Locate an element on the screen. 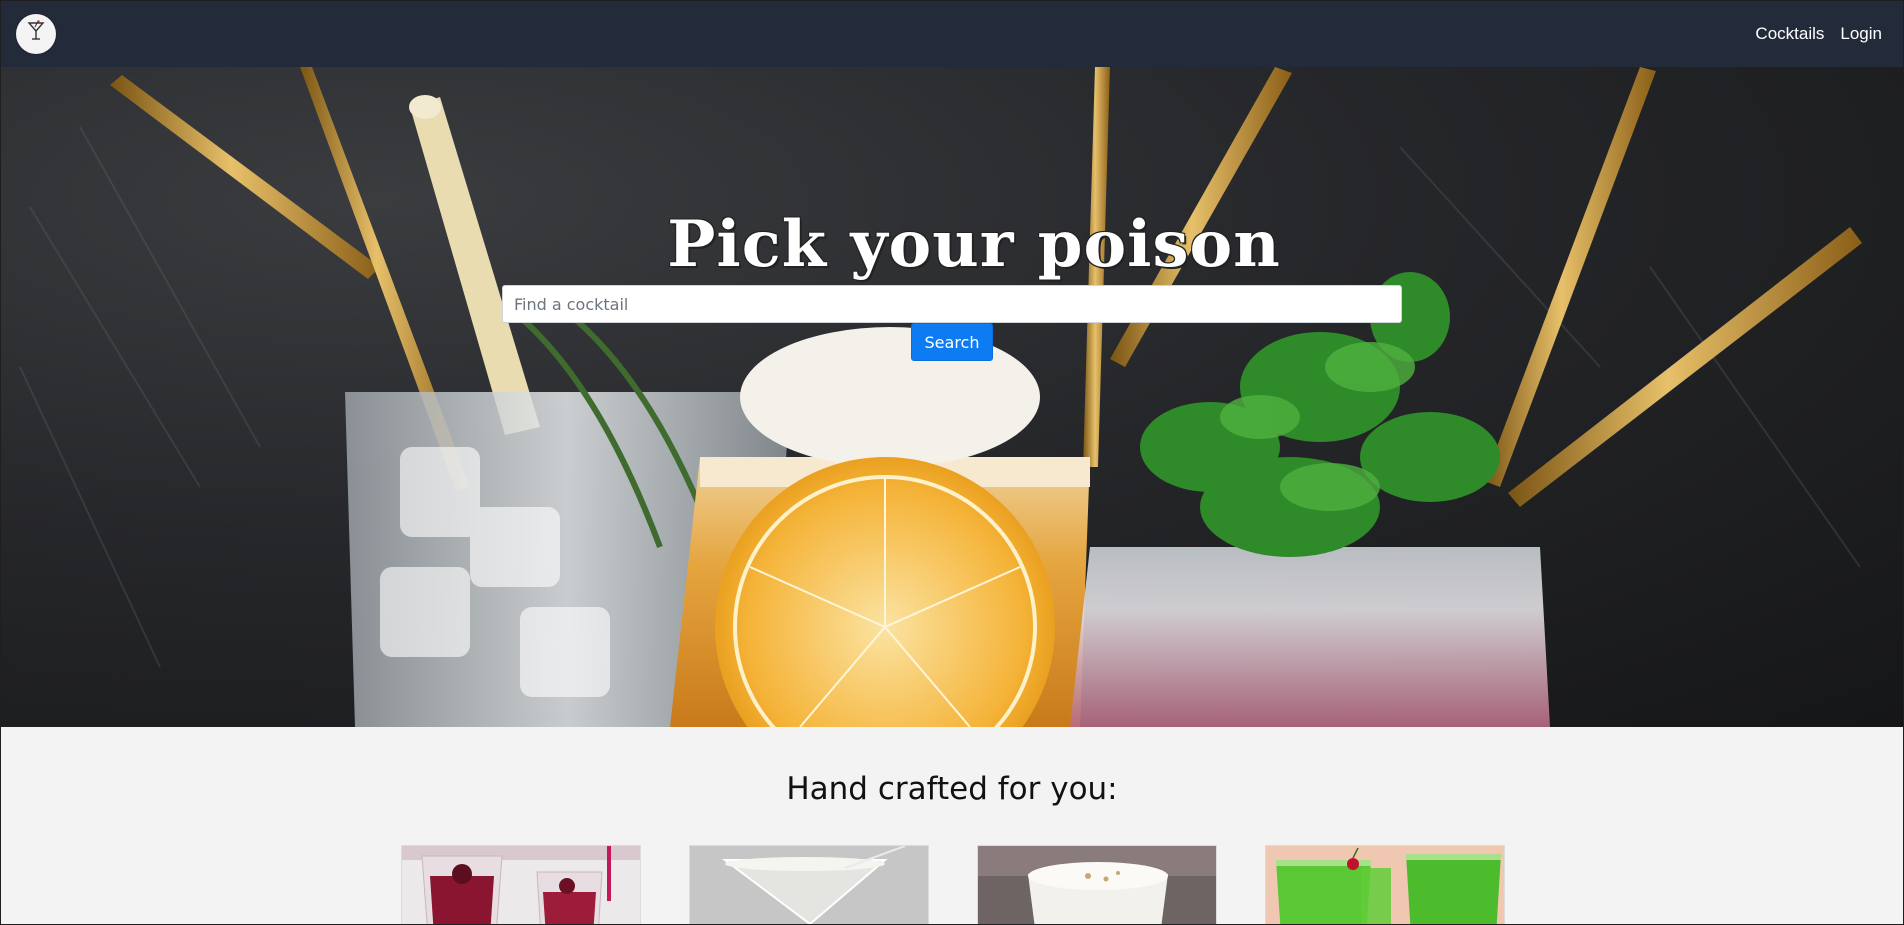  brand-logo-link is located at coordinates (36, 33).